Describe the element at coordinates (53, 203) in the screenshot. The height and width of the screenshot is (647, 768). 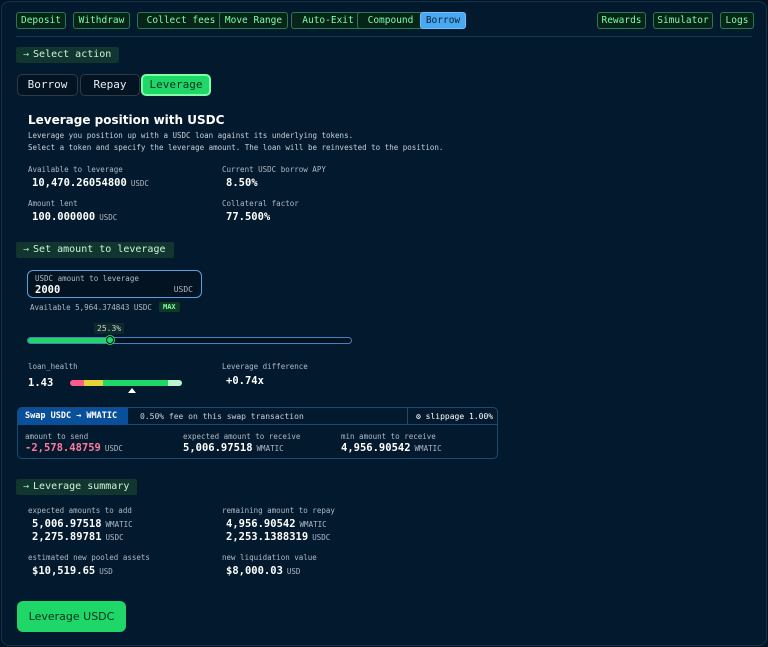
I see `lent-label: Amount lent` at that location.